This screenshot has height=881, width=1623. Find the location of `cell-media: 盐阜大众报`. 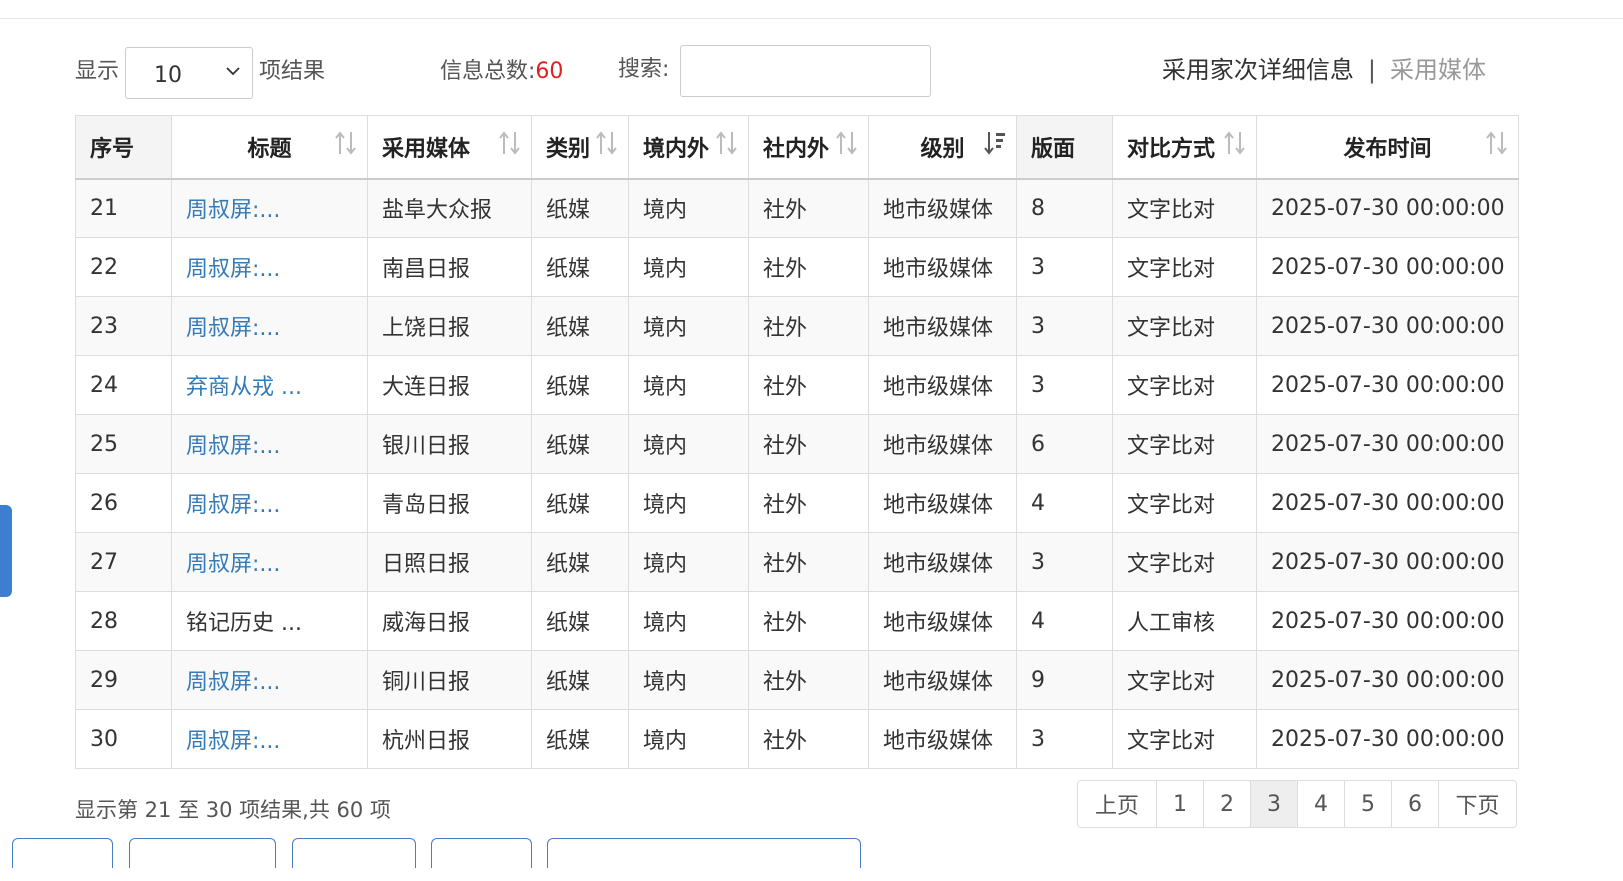

cell-media: 盐阜大众报 is located at coordinates (449, 208).